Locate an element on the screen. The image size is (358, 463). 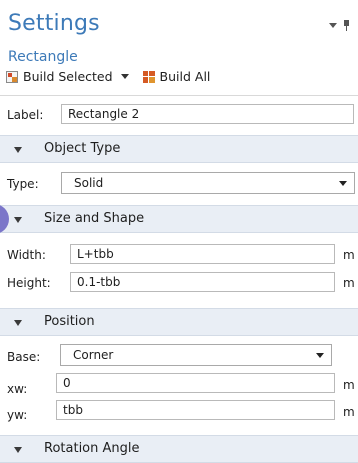
width-unit: m is located at coordinates (349, 255).